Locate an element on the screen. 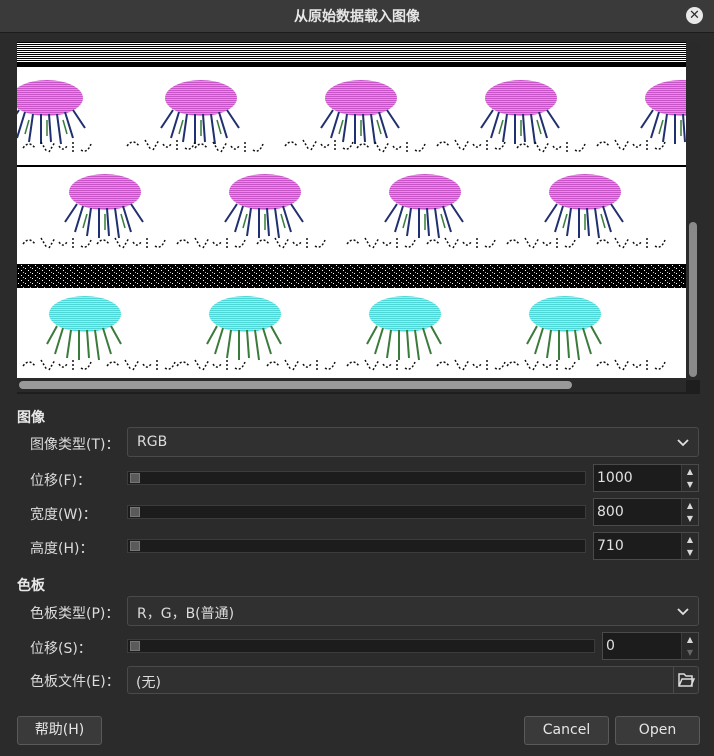  folder-open-icon is located at coordinates (687, 680).